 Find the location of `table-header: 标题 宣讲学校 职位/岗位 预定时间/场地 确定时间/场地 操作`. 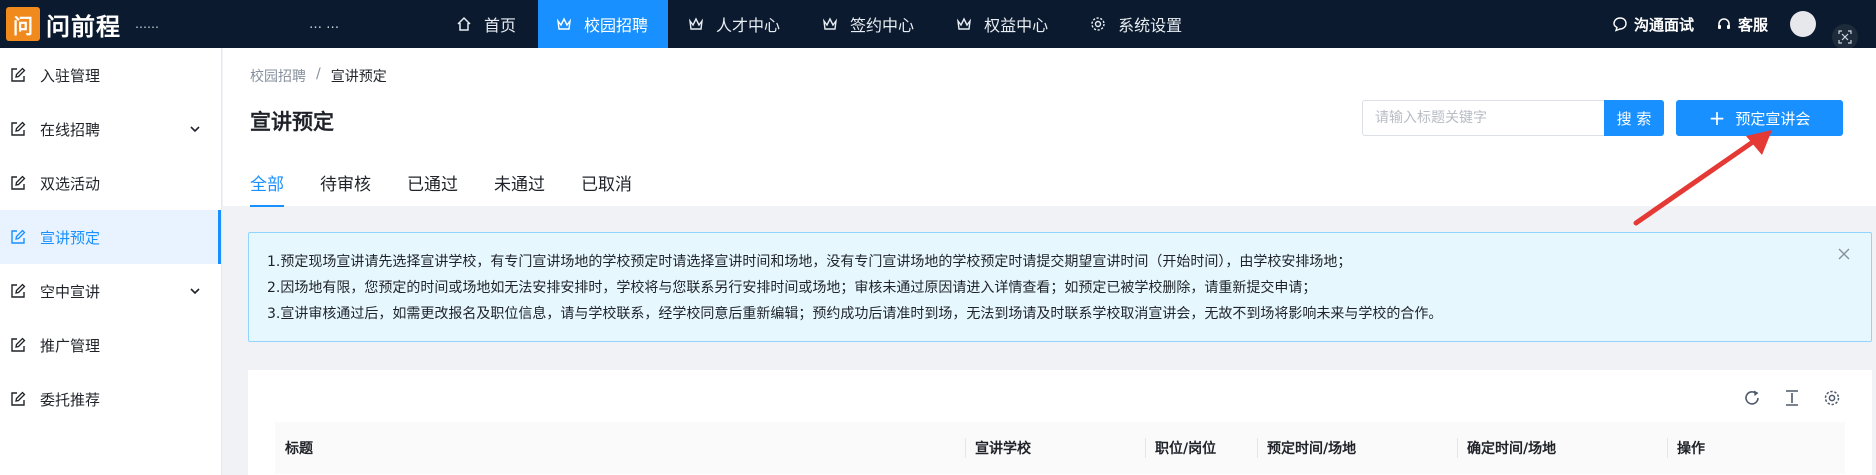

table-header: 标题 宣讲学校 职位/岗位 预定时间/场地 确定时间/场地 操作 is located at coordinates (1060, 448).